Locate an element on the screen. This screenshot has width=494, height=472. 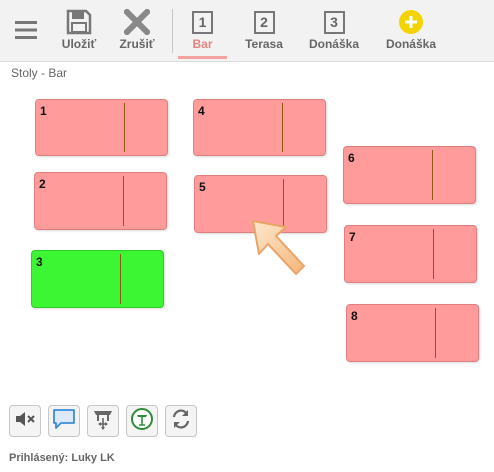
move-table-button is located at coordinates (103, 421).